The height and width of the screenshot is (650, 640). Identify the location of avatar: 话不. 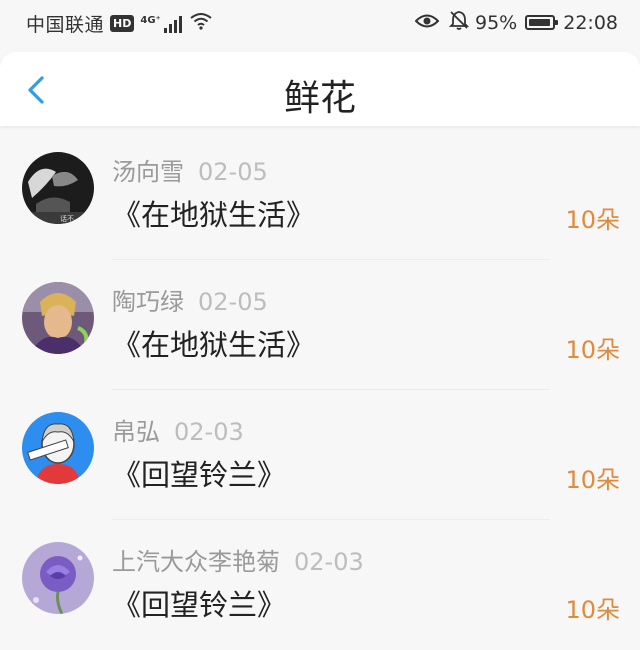
(58, 188).